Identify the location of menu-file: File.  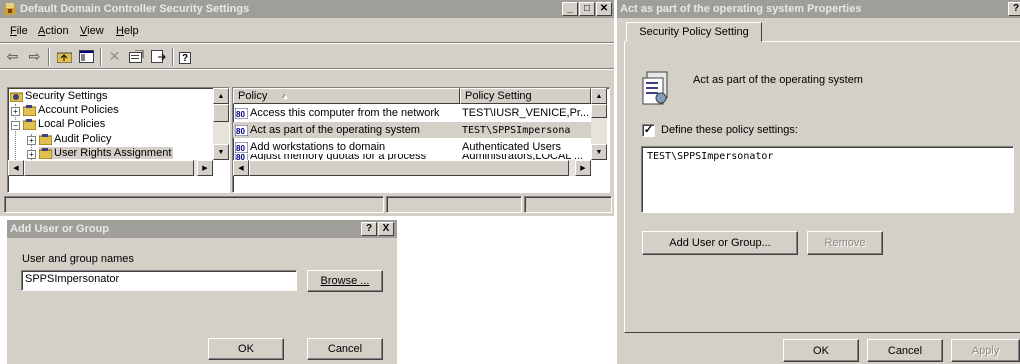
(19, 31).